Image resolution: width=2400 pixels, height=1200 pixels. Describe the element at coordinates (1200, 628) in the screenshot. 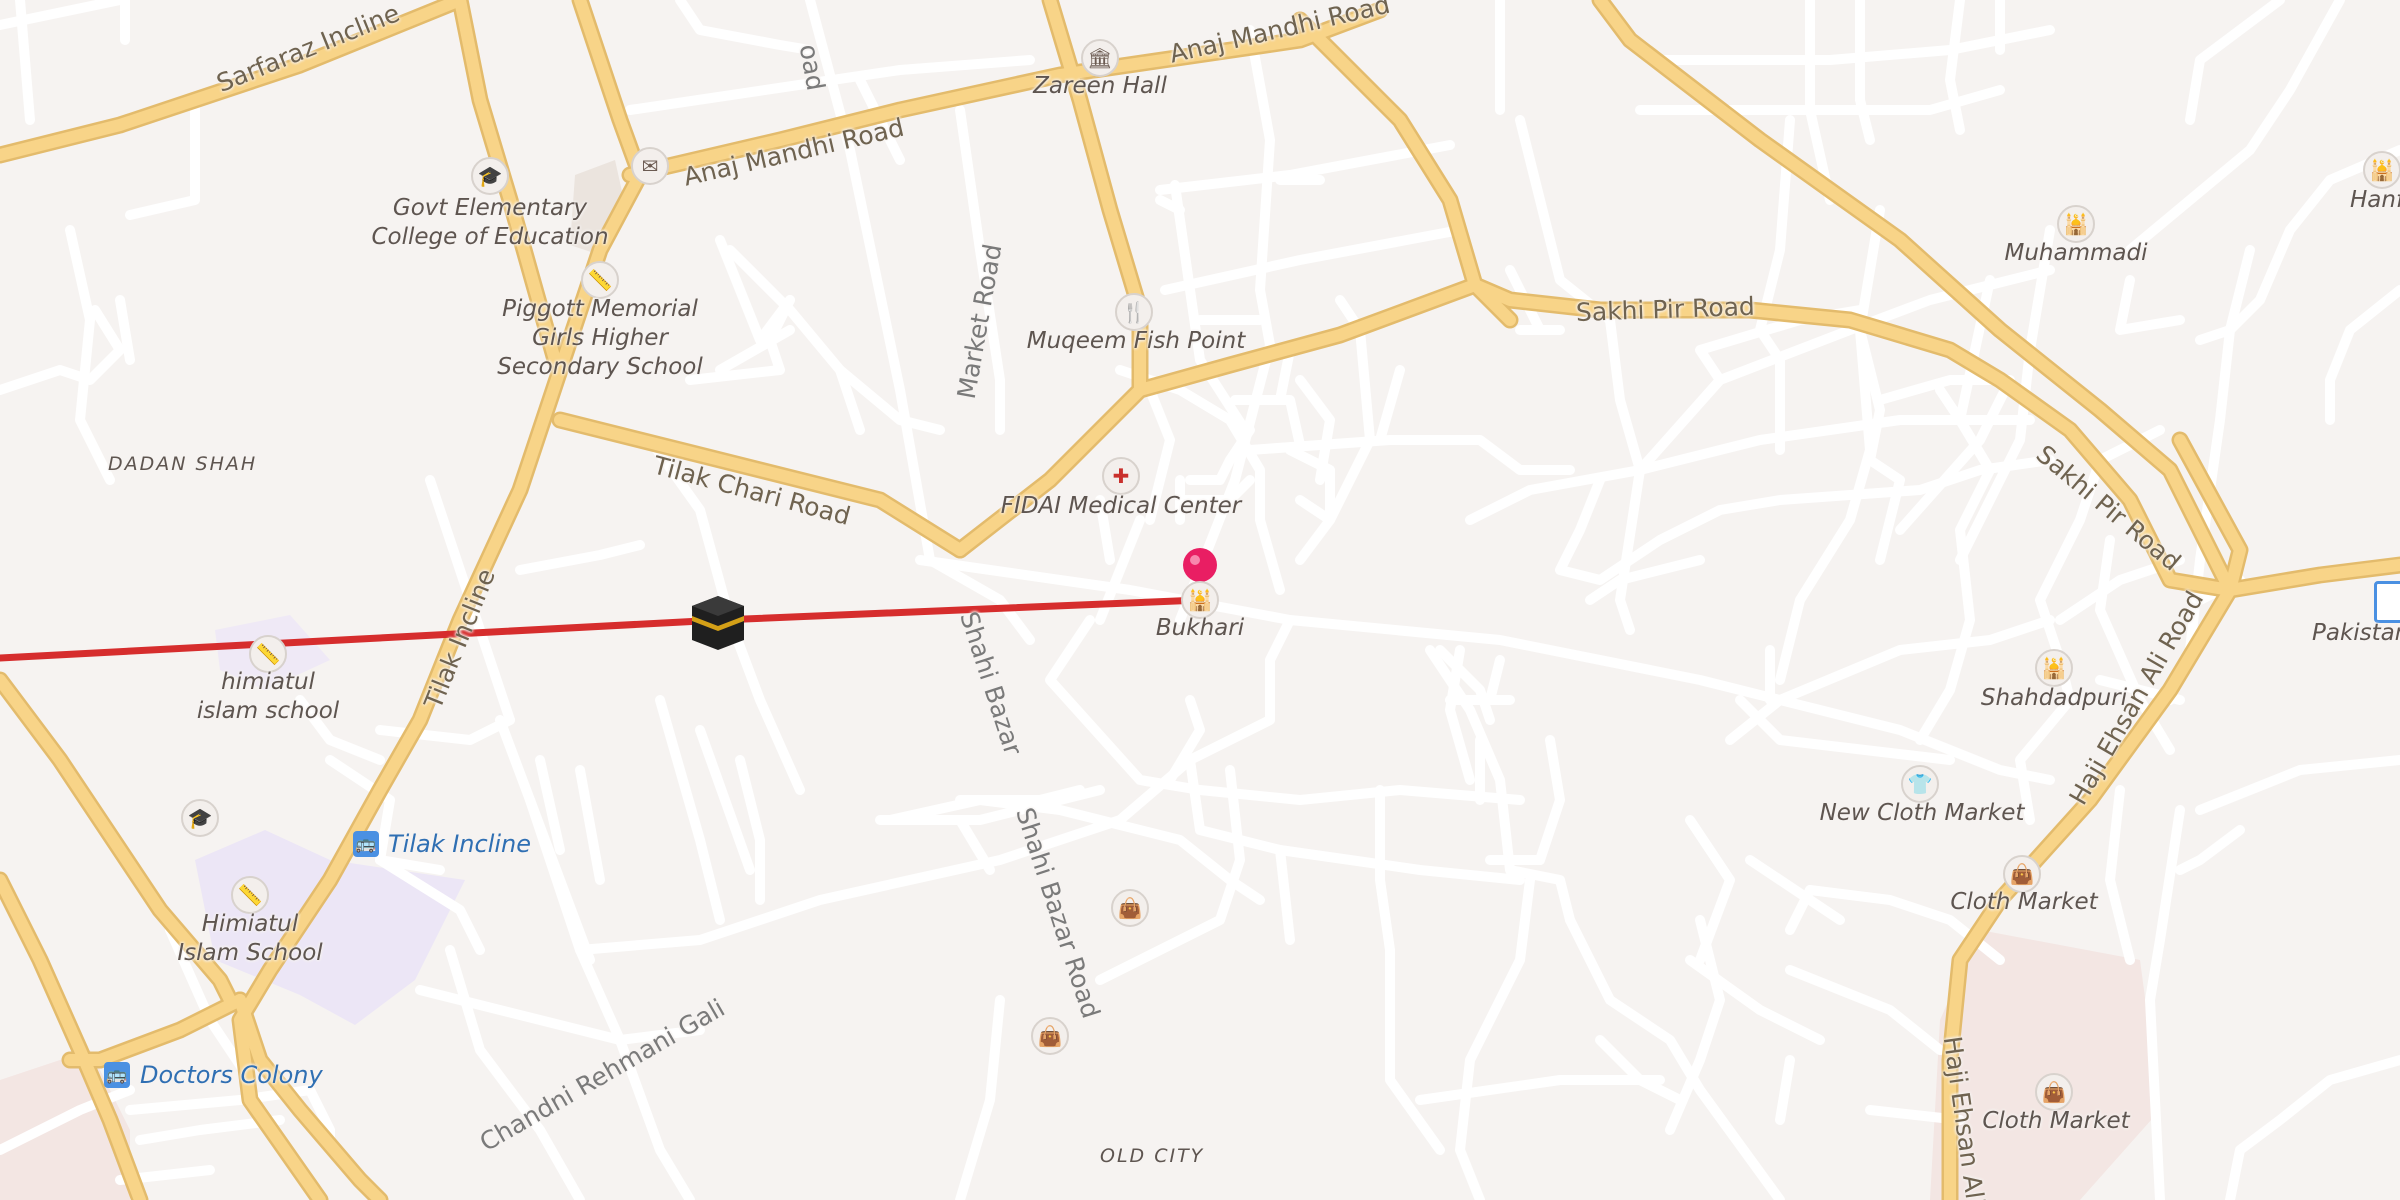

I see `poi-label-bukhari: Bukhari` at that location.